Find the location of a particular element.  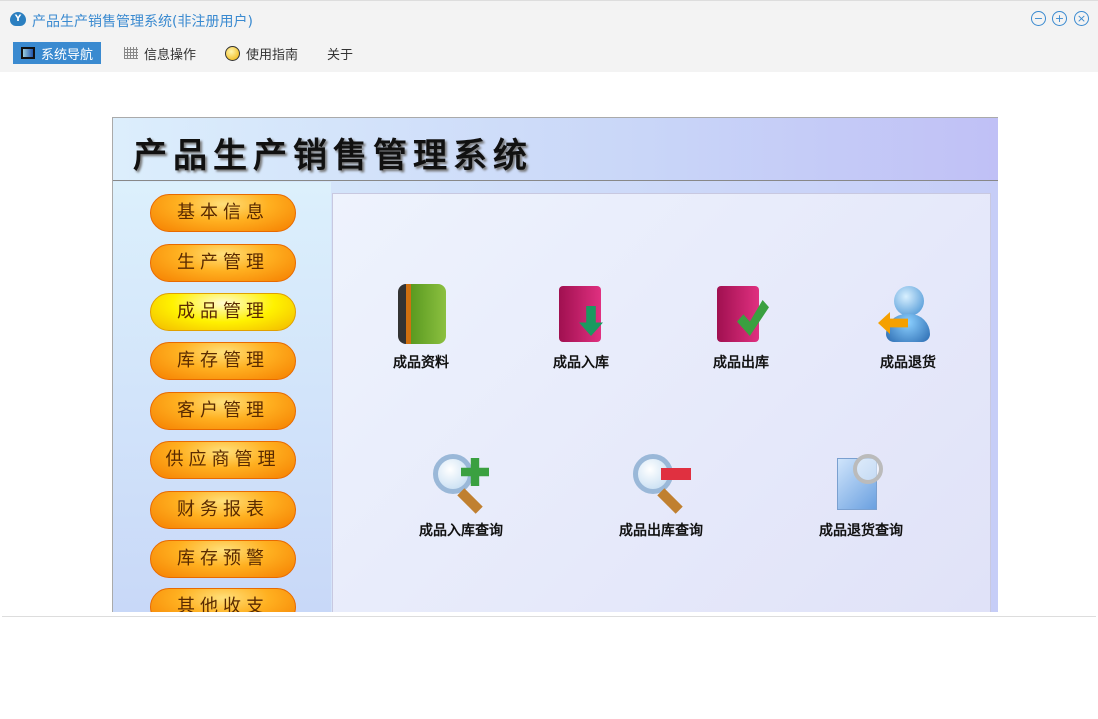

func-stock-out: 成品出库 is located at coordinates (741, 328).